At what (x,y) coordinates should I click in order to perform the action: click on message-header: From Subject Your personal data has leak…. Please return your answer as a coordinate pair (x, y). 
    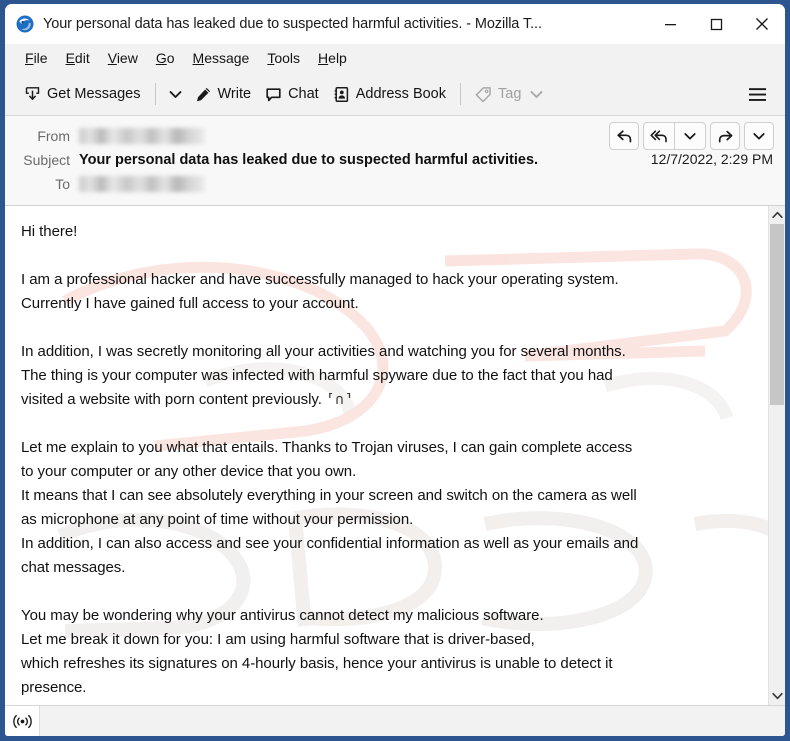
    Looking at the image, I should click on (395, 161).